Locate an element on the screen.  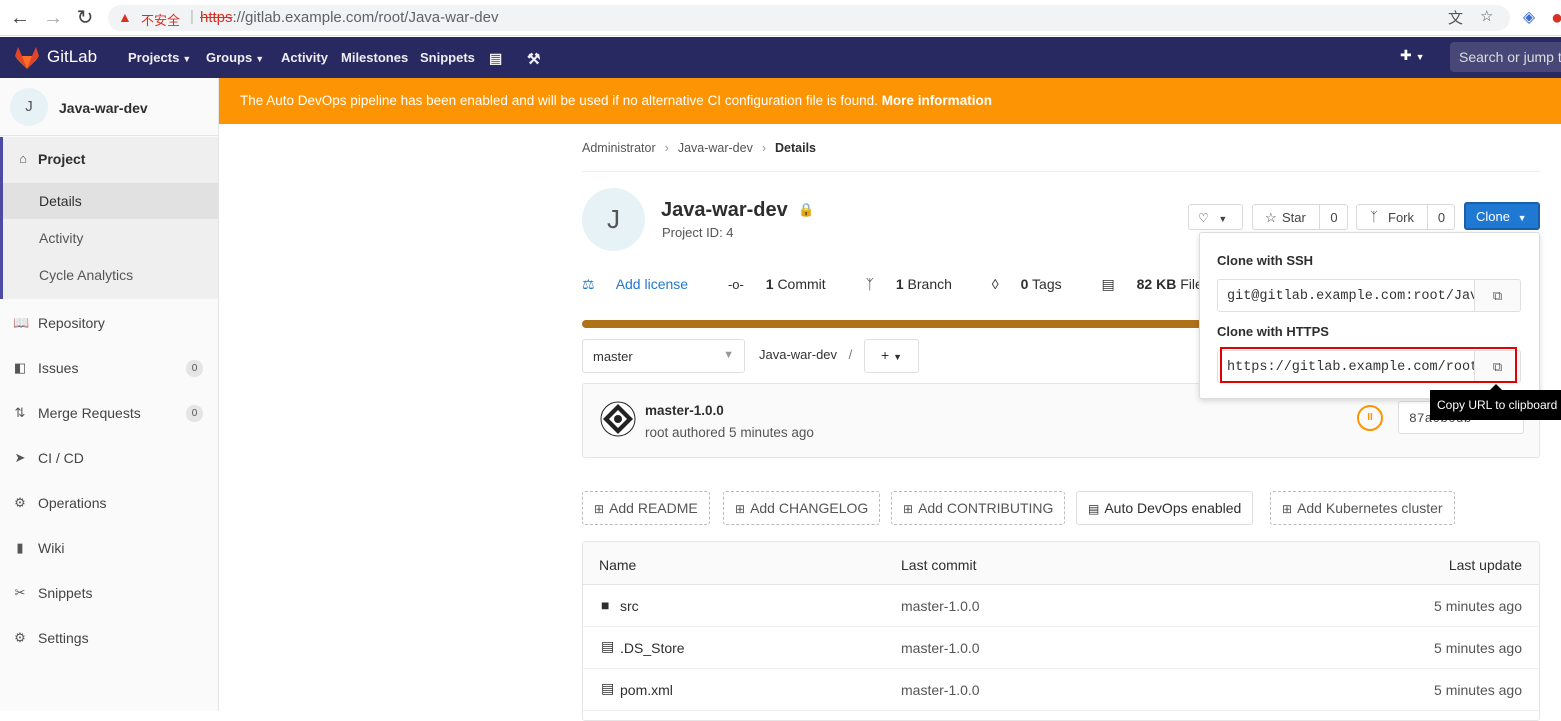
sidebar-project-header: J Java-war-dev is located at coordinates (109, 107).